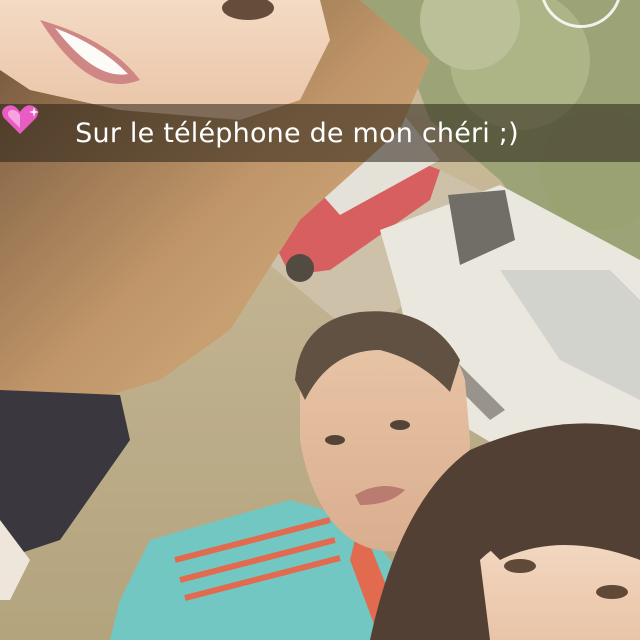  I want to click on snap-caption-bar: Sur le téléphone de mon chéri ;), so click(320, 133).